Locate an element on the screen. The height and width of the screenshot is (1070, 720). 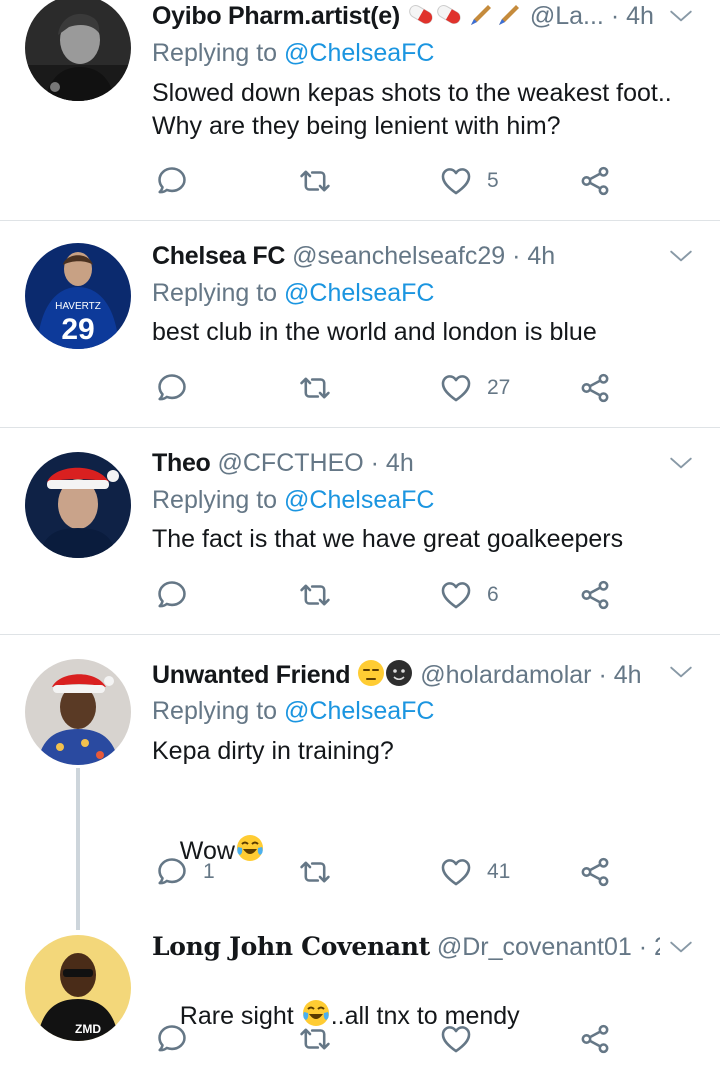
display-name: Oyibo Pharm.artist(e) is located at coordinates (276, 16).